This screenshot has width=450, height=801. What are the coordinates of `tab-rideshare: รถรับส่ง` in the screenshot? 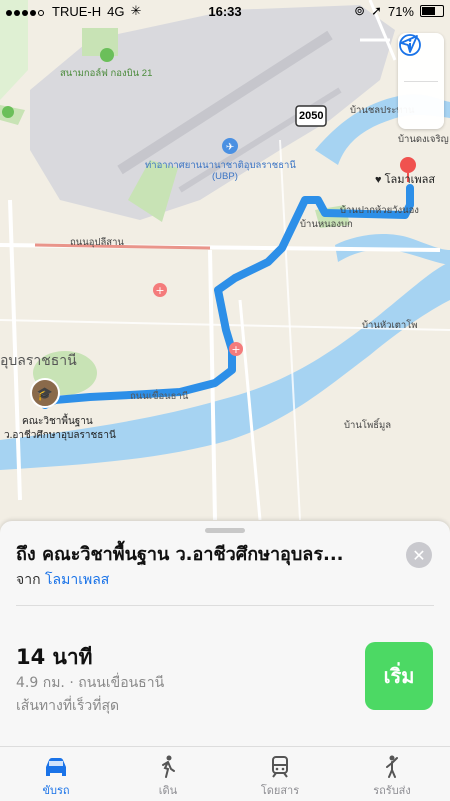 It's located at (392, 774).